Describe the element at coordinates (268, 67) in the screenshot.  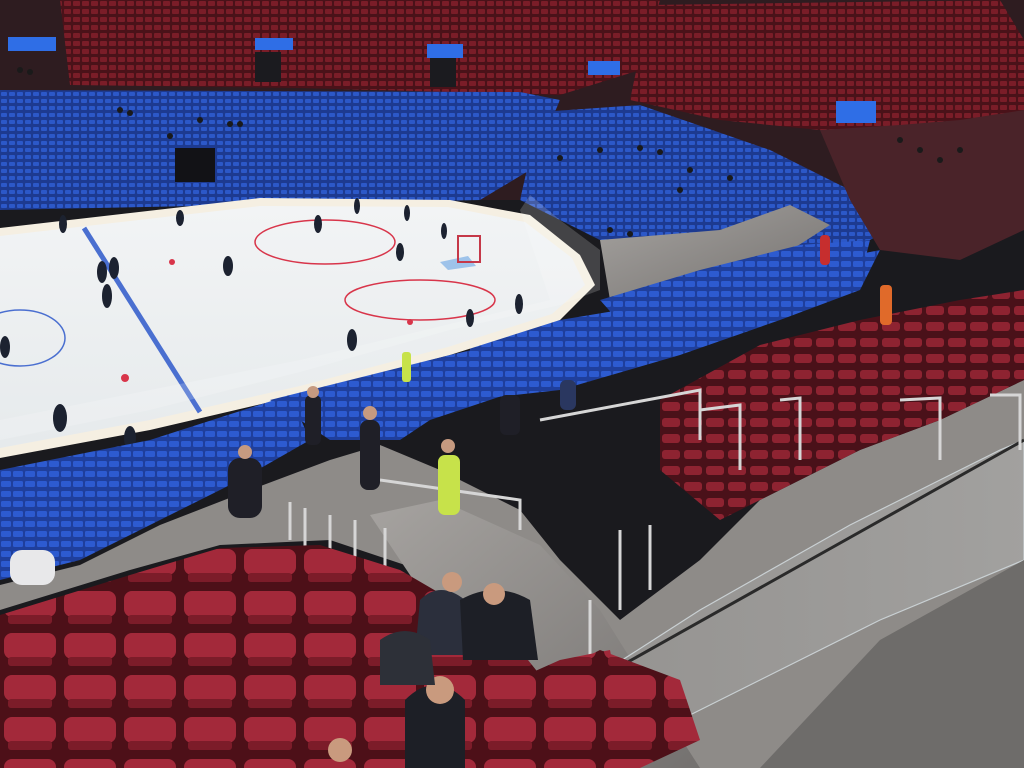
I see `far-portal-right` at that location.